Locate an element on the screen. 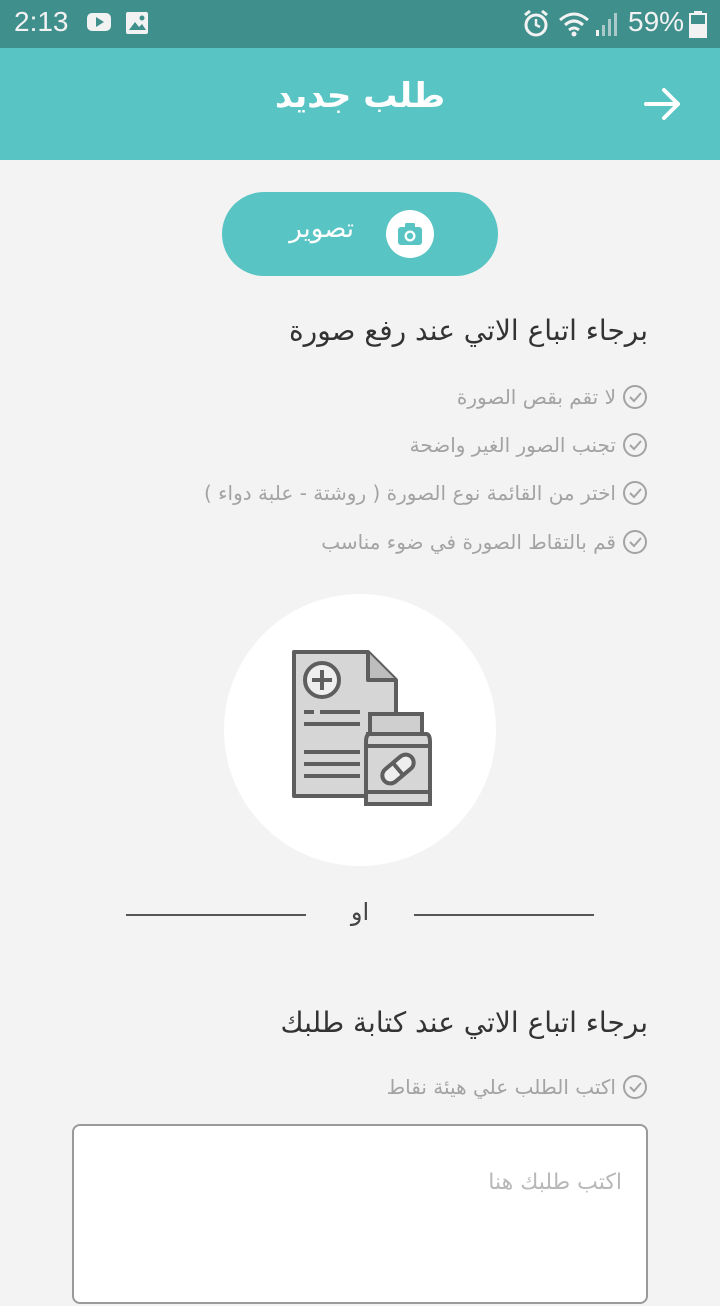  upload-illustration is located at coordinates (360, 730).